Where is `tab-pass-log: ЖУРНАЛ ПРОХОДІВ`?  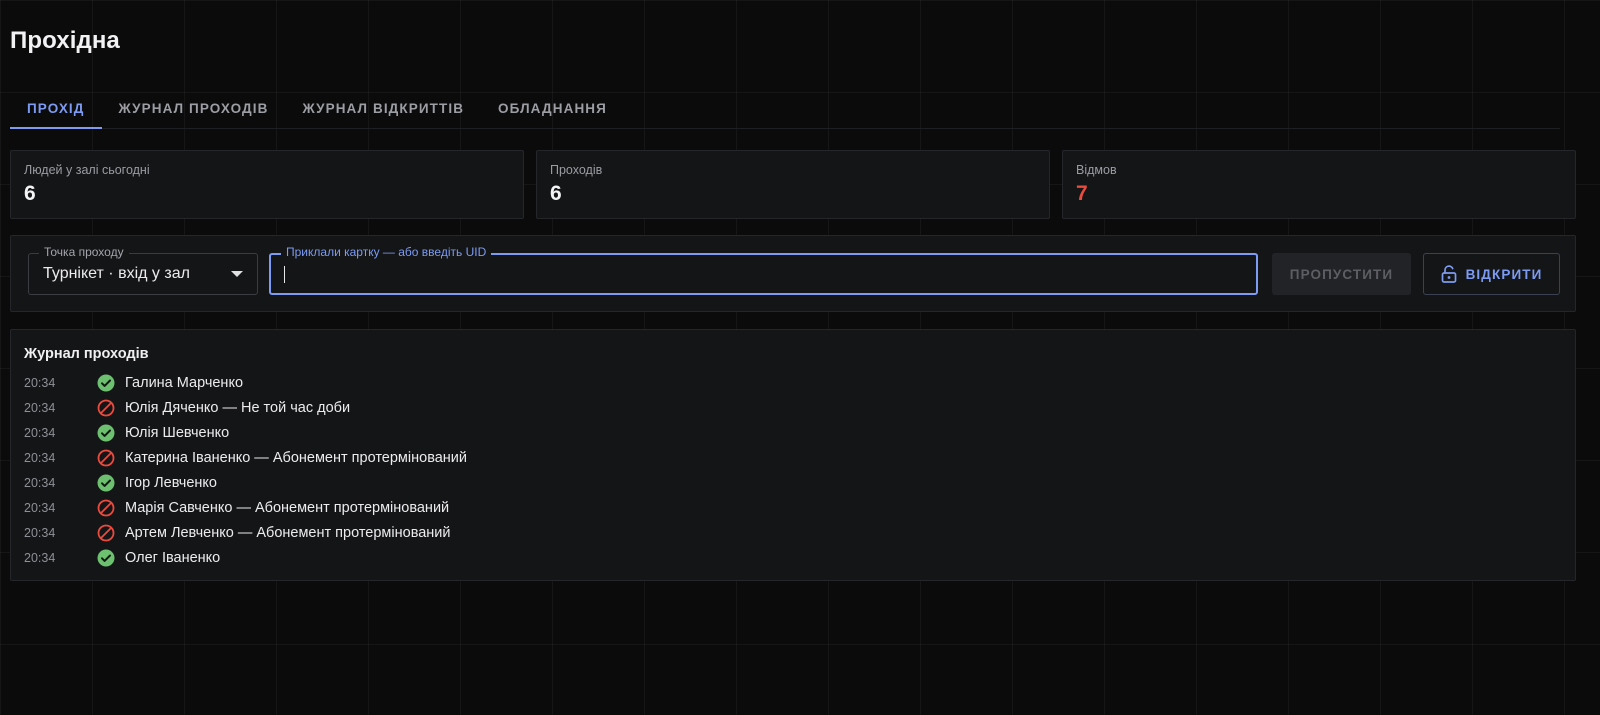 tab-pass-log: ЖУРНАЛ ПРОХОДІВ is located at coordinates (194, 108).